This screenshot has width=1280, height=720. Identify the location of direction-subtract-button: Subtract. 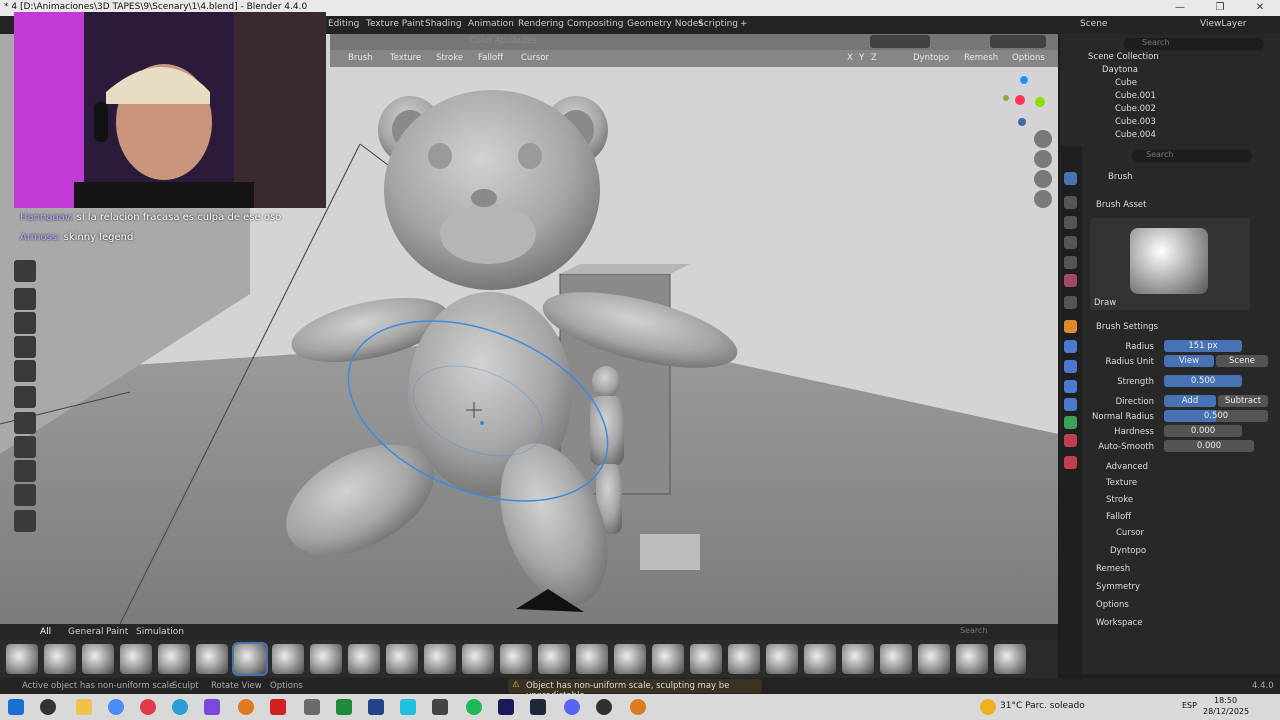
(1243, 401).